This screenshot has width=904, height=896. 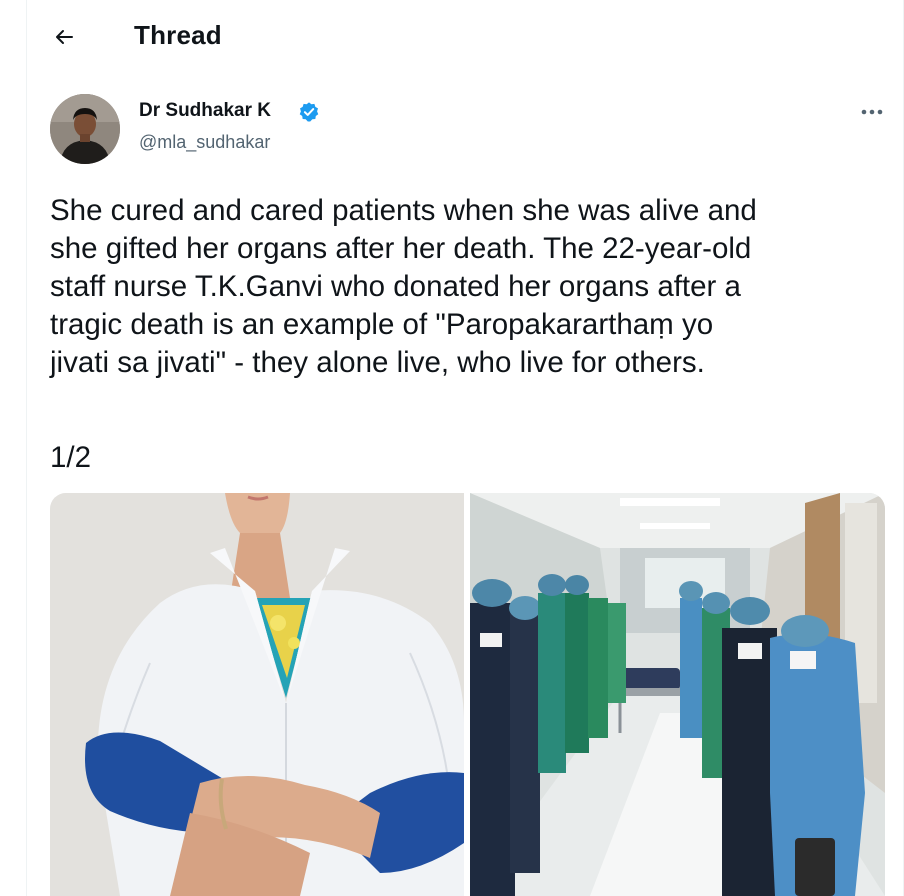 I want to click on more-options-button, so click(x=872, y=112).